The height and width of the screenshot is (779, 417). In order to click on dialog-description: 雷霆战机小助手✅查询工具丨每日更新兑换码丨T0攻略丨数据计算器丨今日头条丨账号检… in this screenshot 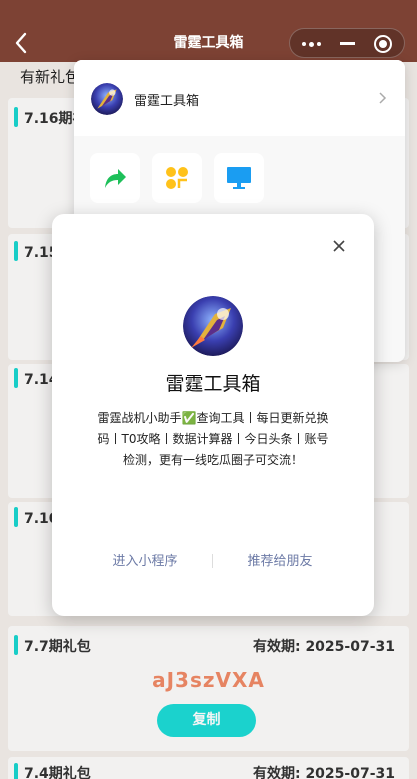, I will do `click(213, 439)`.